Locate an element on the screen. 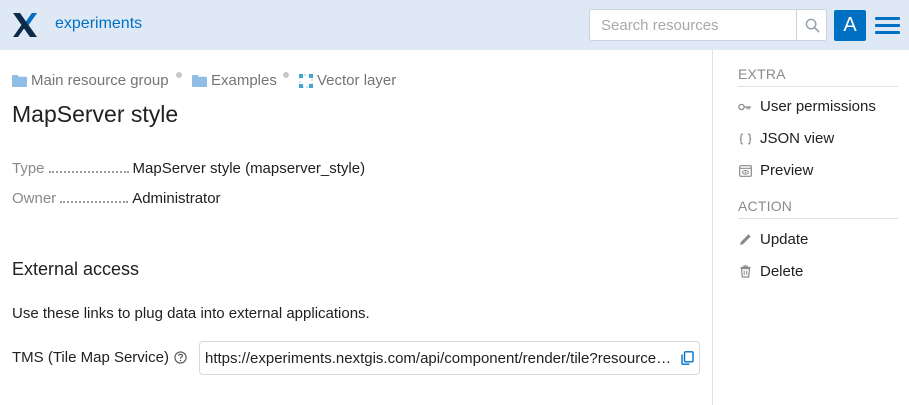 The image size is (909, 405). help-icon is located at coordinates (180, 357).